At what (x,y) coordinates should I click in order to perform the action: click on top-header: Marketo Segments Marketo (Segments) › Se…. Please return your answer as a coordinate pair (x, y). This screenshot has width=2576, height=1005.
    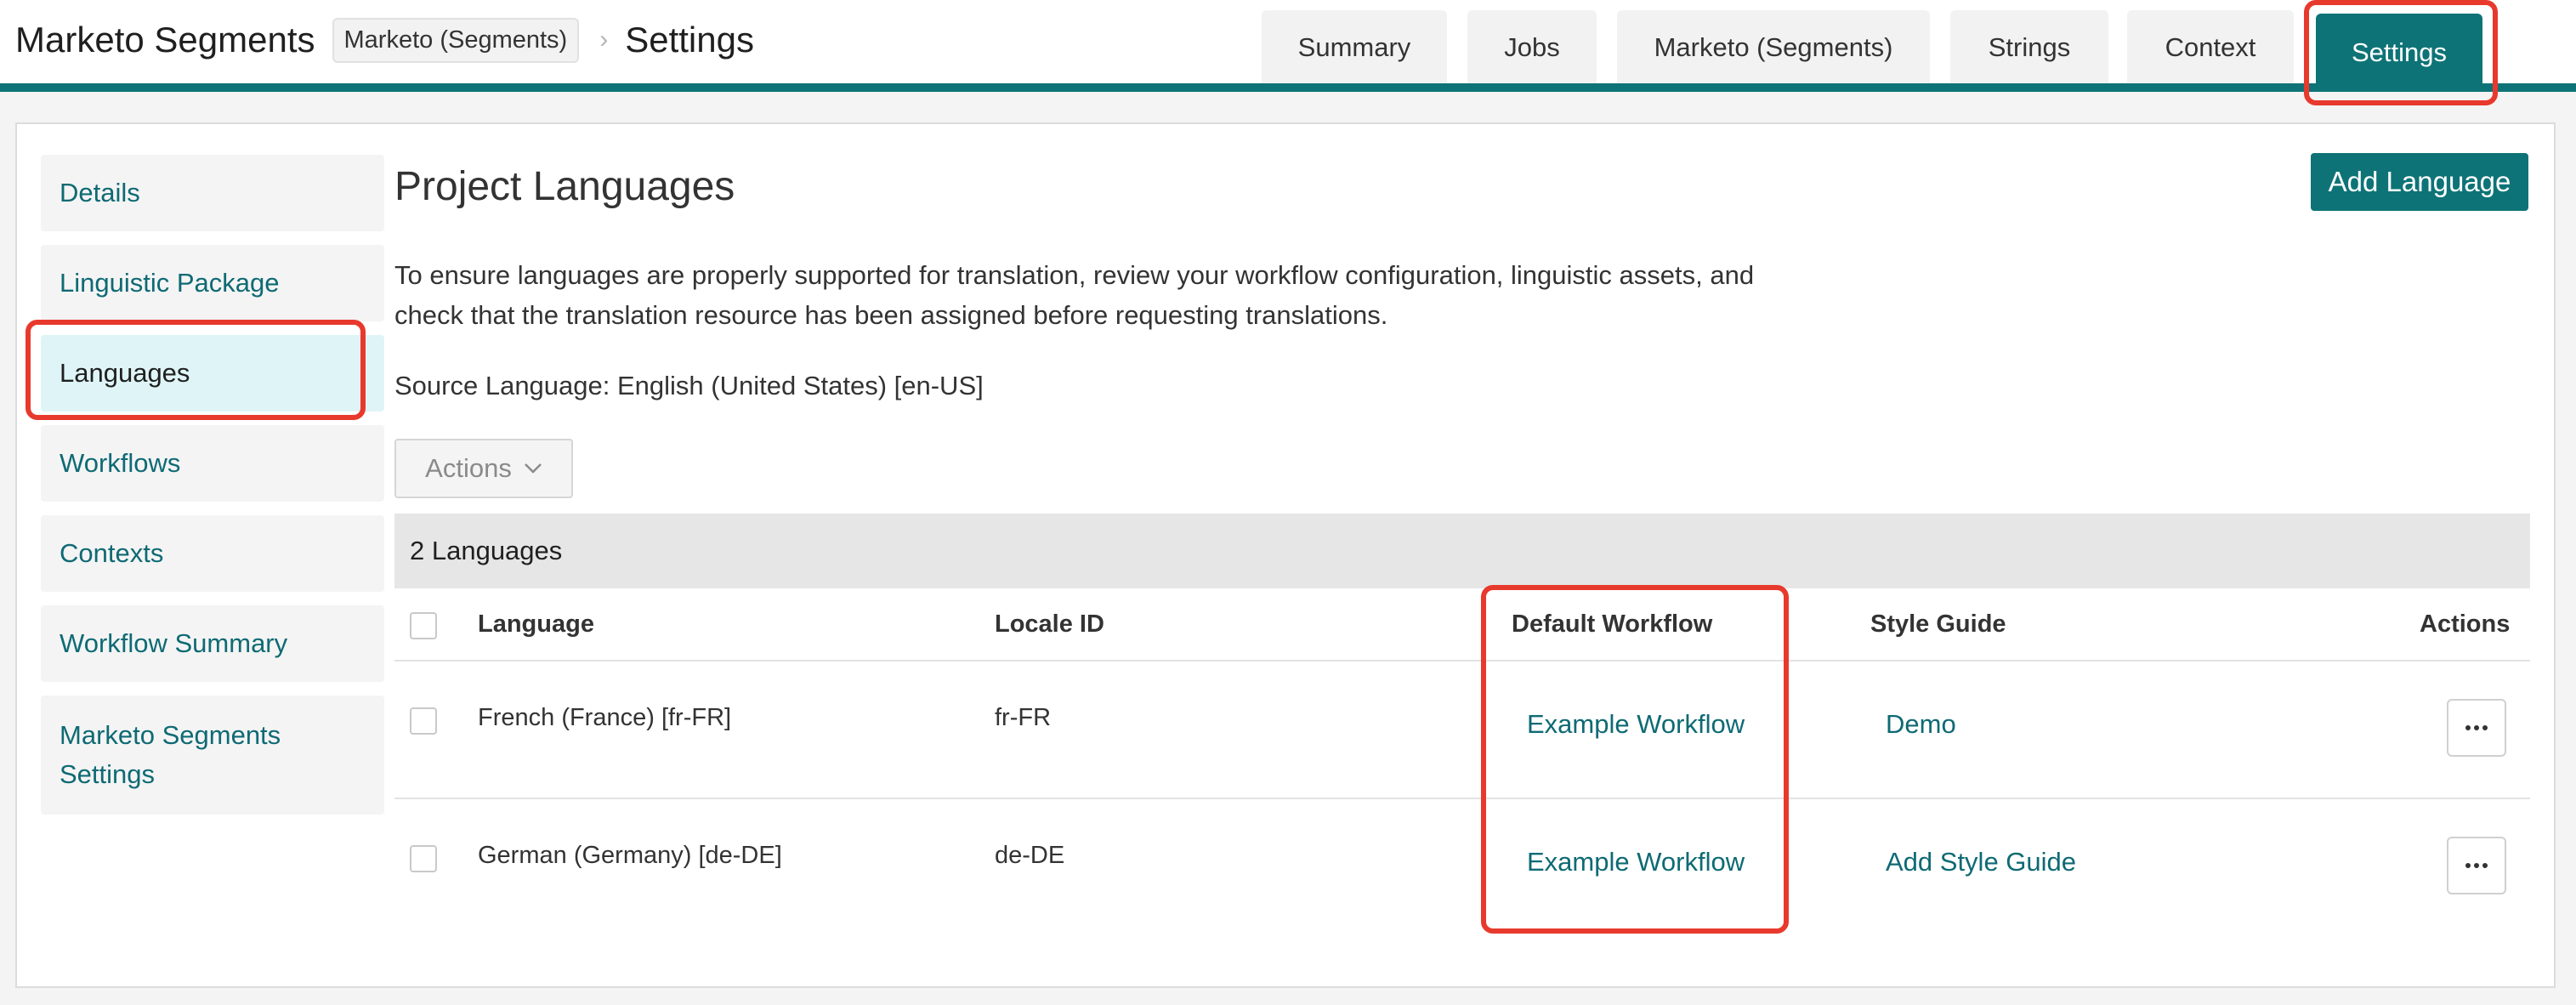
    Looking at the image, I should click on (1288, 46).